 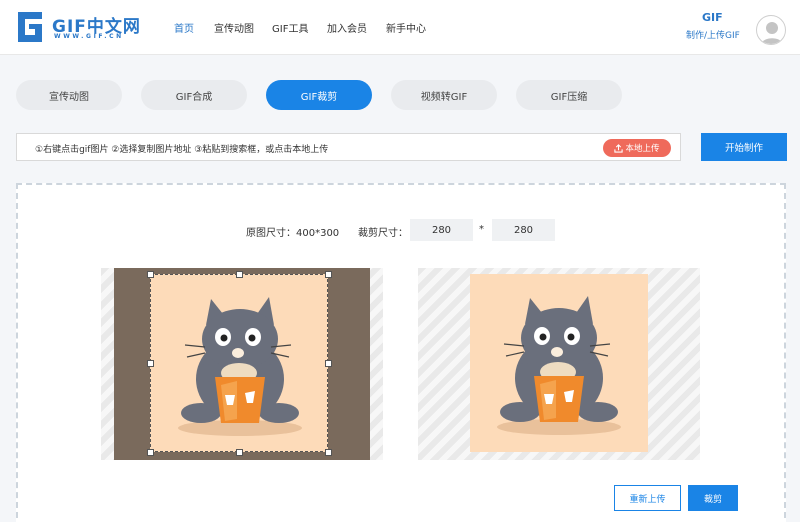 What do you see at coordinates (713, 498) in the screenshot?
I see `crop-button: 裁剪` at bounding box center [713, 498].